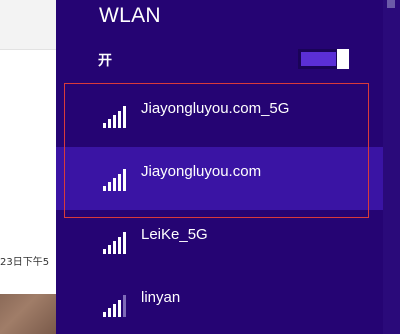 The width and height of the screenshot is (400, 334). Describe the element at coordinates (391, 4) in the screenshot. I see `scrollbar-thumb` at that location.